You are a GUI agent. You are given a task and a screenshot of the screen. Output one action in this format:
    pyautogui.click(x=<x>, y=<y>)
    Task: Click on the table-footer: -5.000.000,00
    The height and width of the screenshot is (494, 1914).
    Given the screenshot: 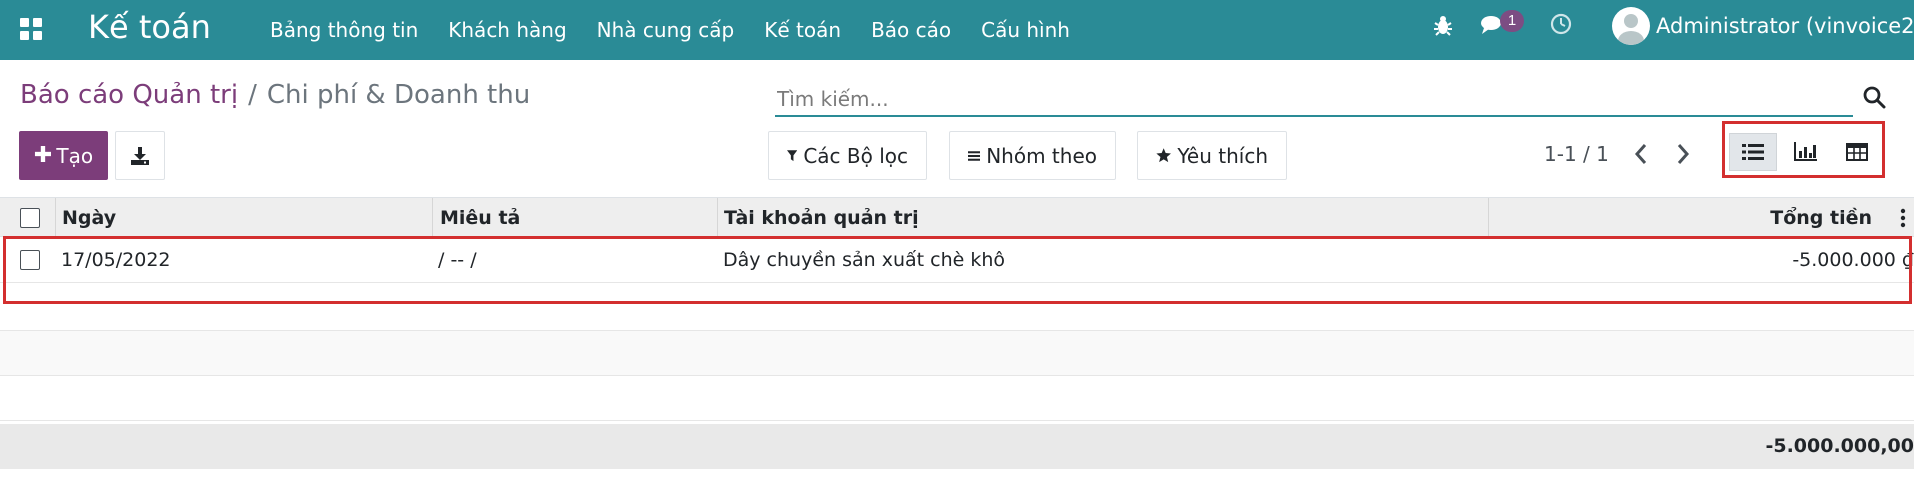 What is the action you would take?
    pyautogui.click(x=957, y=446)
    